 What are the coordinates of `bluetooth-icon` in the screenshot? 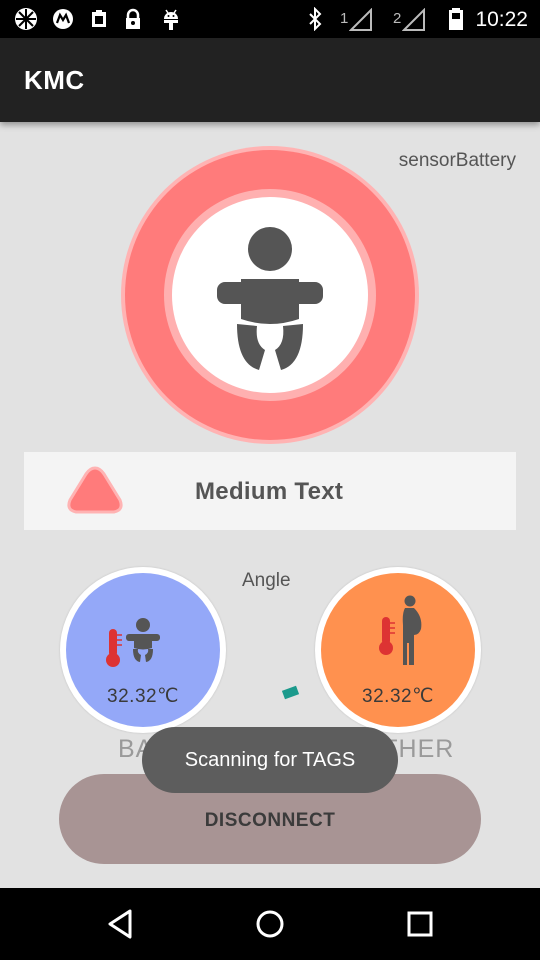 It's located at (315, 19).